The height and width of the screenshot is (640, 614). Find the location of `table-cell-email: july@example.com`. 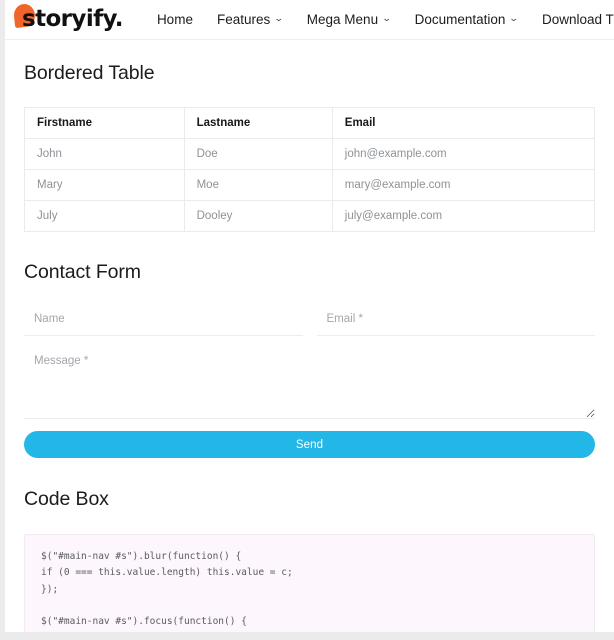

table-cell-email: july@example.com is located at coordinates (463, 216).